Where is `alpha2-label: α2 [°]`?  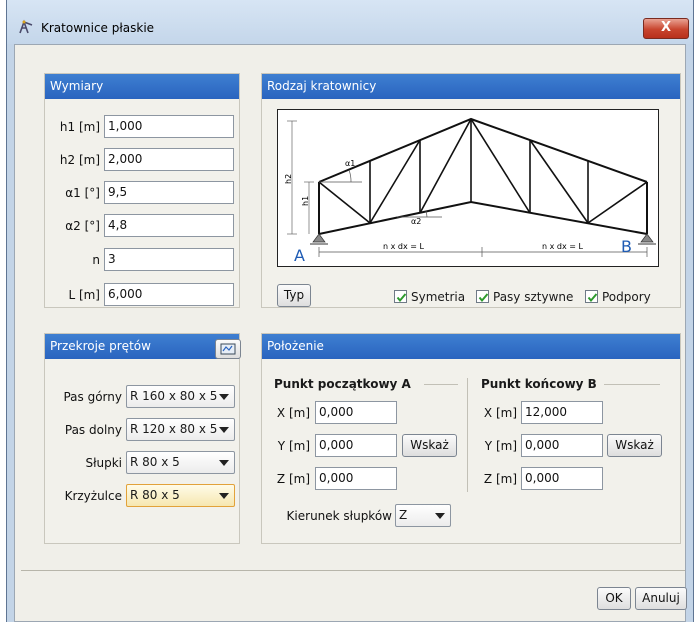 alpha2-label: α2 [°] is located at coordinates (82, 226).